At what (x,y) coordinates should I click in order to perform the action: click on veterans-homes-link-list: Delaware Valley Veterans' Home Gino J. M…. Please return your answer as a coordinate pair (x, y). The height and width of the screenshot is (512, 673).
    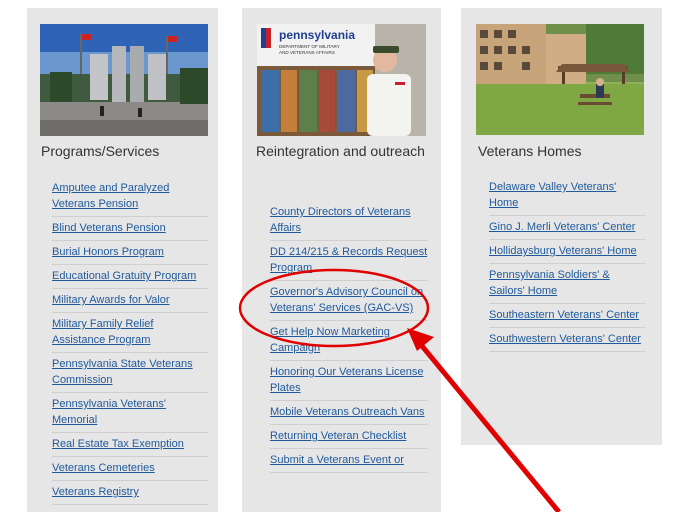
    Looking at the image, I should click on (567, 264).